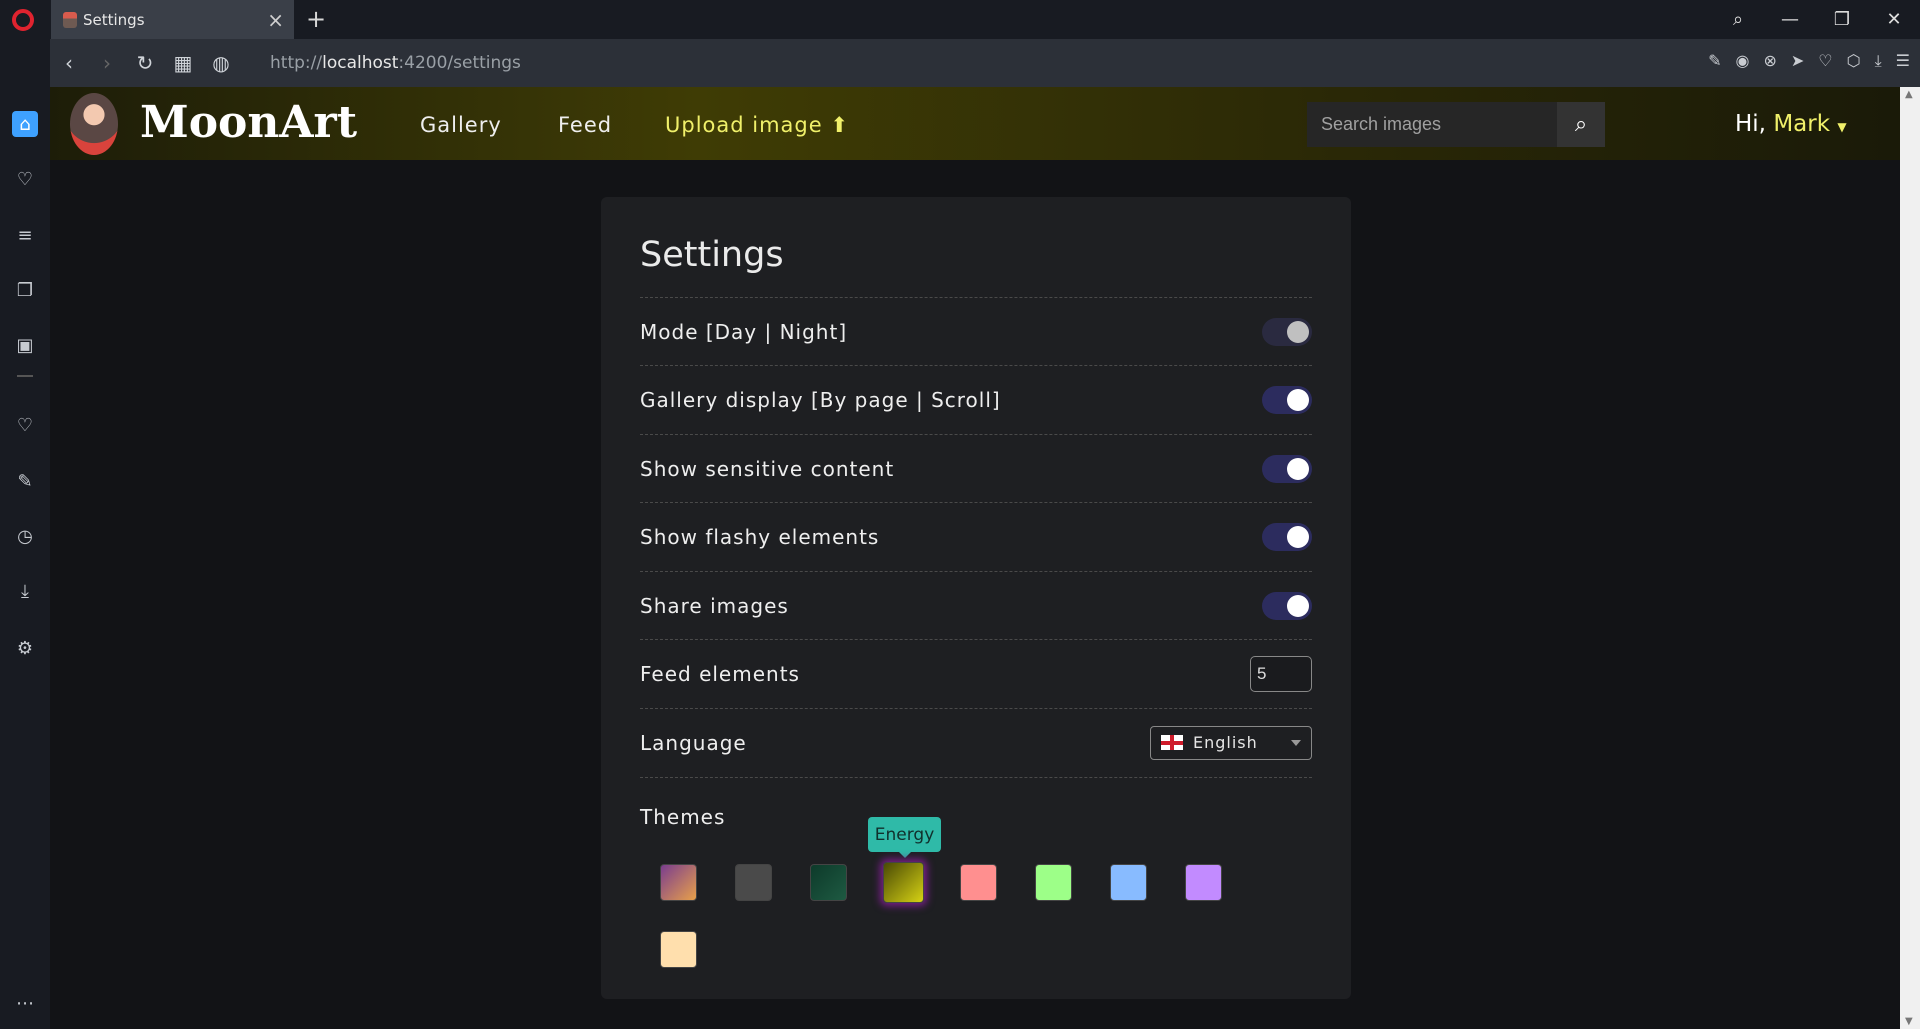 The width and height of the screenshot is (1920, 1029). What do you see at coordinates (145, 63) in the screenshot?
I see `reload-icon: ↻` at bounding box center [145, 63].